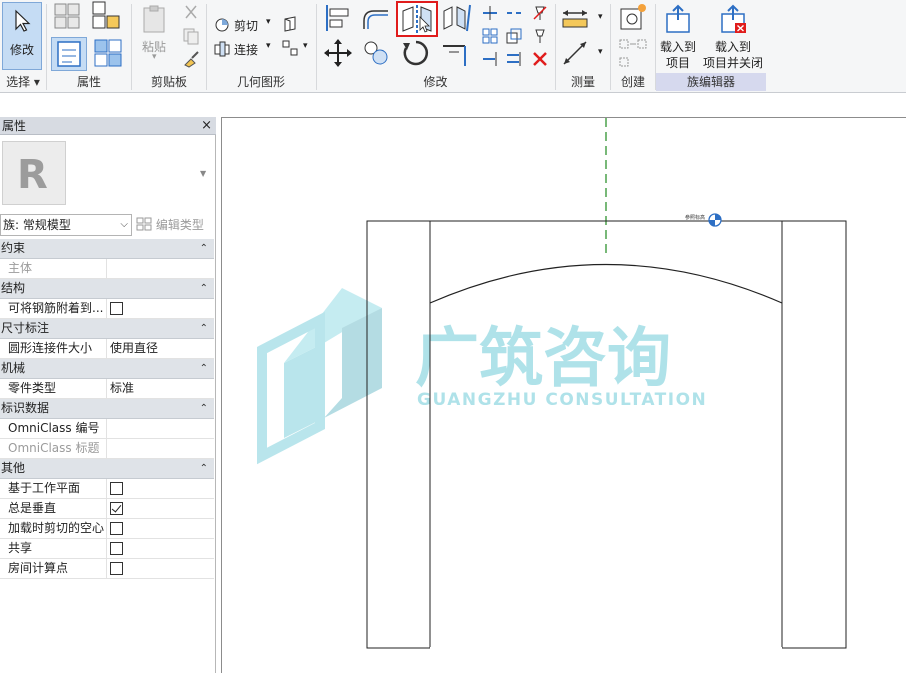 Image resolution: width=906 pixels, height=673 pixels. What do you see at coordinates (715, 220) in the screenshot?
I see `level-marker-icon` at bounding box center [715, 220].